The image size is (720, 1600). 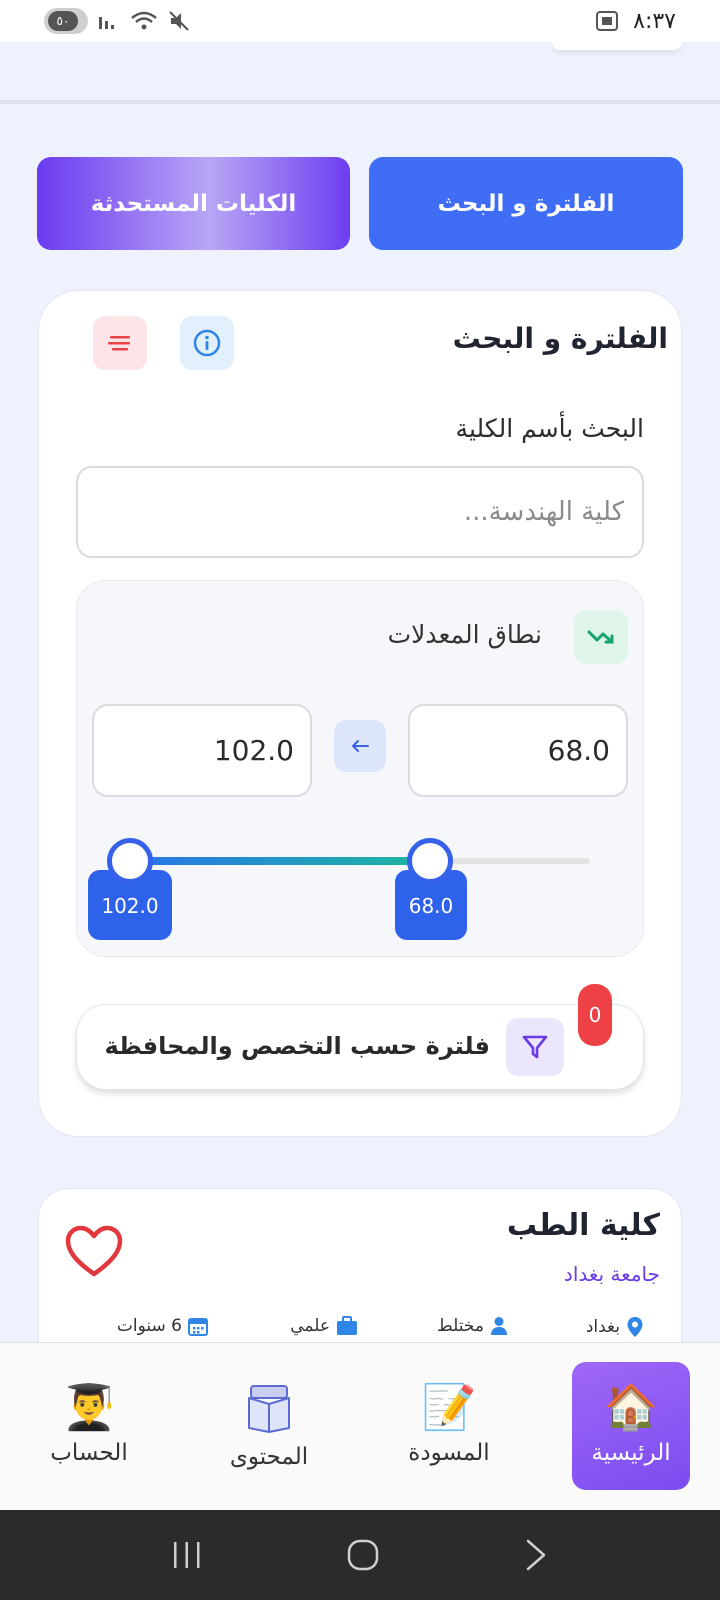 What do you see at coordinates (198, 1327) in the screenshot?
I see `calendar-icon` at bounding box center [198, 1327].